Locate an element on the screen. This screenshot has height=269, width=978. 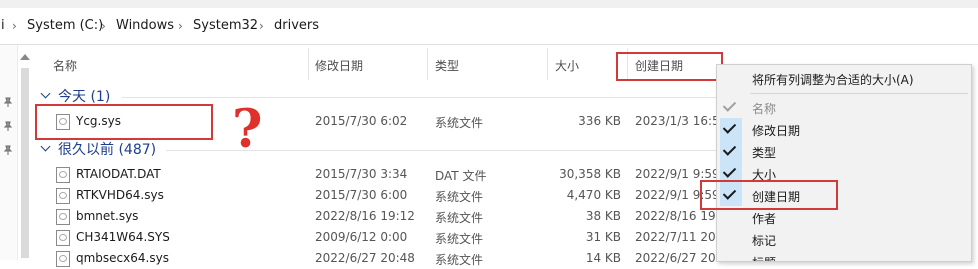
file-name: RTAIODAT.DAT is located at coordinates (118, 174).